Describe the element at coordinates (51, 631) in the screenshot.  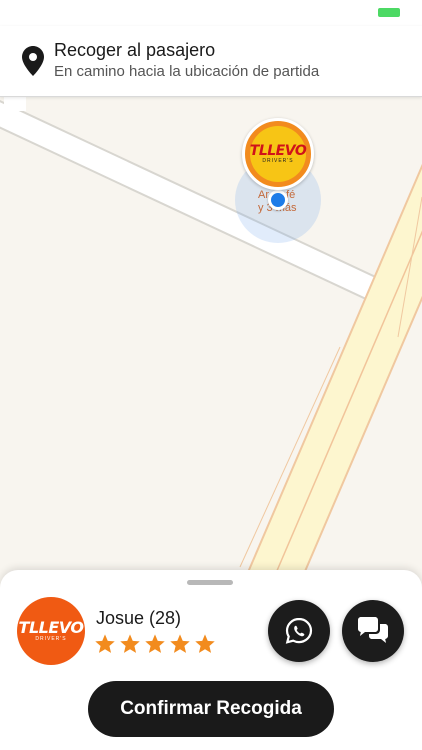
I see `driver-avatar: TLLEVO DRIVER'S` at that location.